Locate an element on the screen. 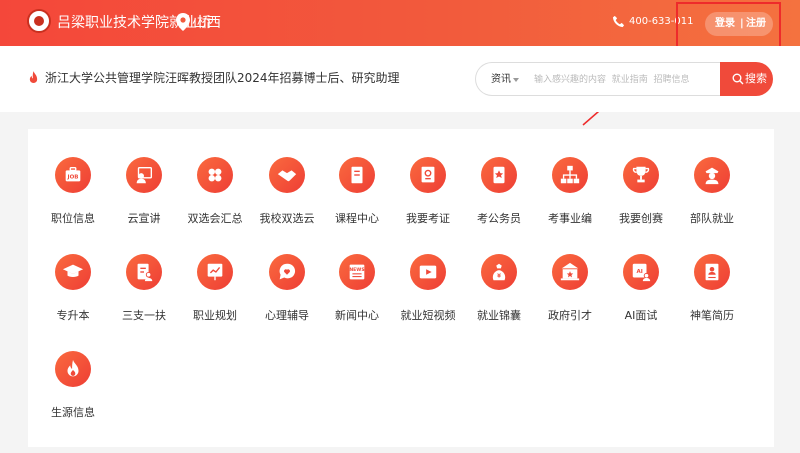  certificate-icon is located at coordinates (428, 175).